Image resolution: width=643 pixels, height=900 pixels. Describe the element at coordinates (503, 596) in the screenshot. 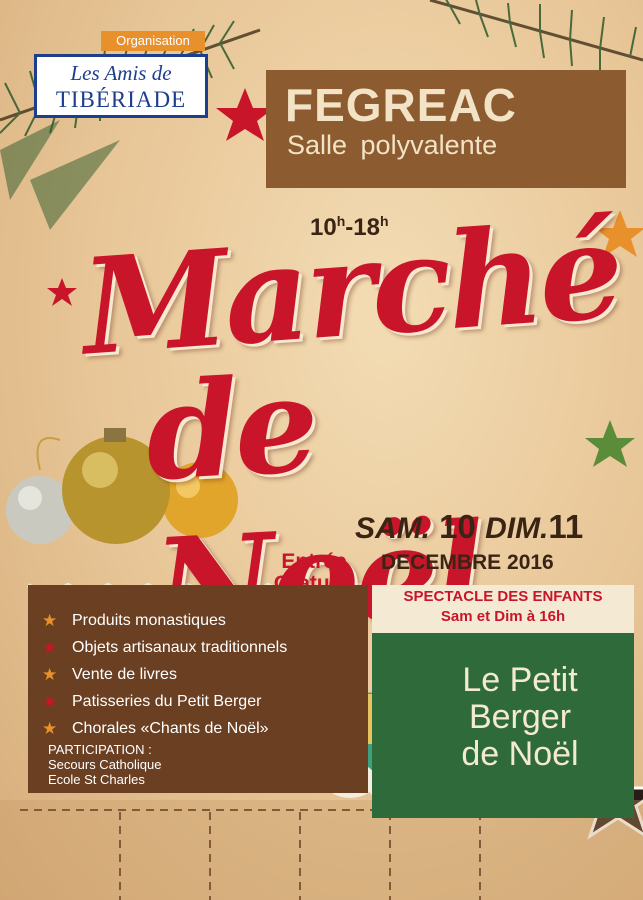

I see `children-show-heading: SPECTACLE DES ENFANTS` at that location.